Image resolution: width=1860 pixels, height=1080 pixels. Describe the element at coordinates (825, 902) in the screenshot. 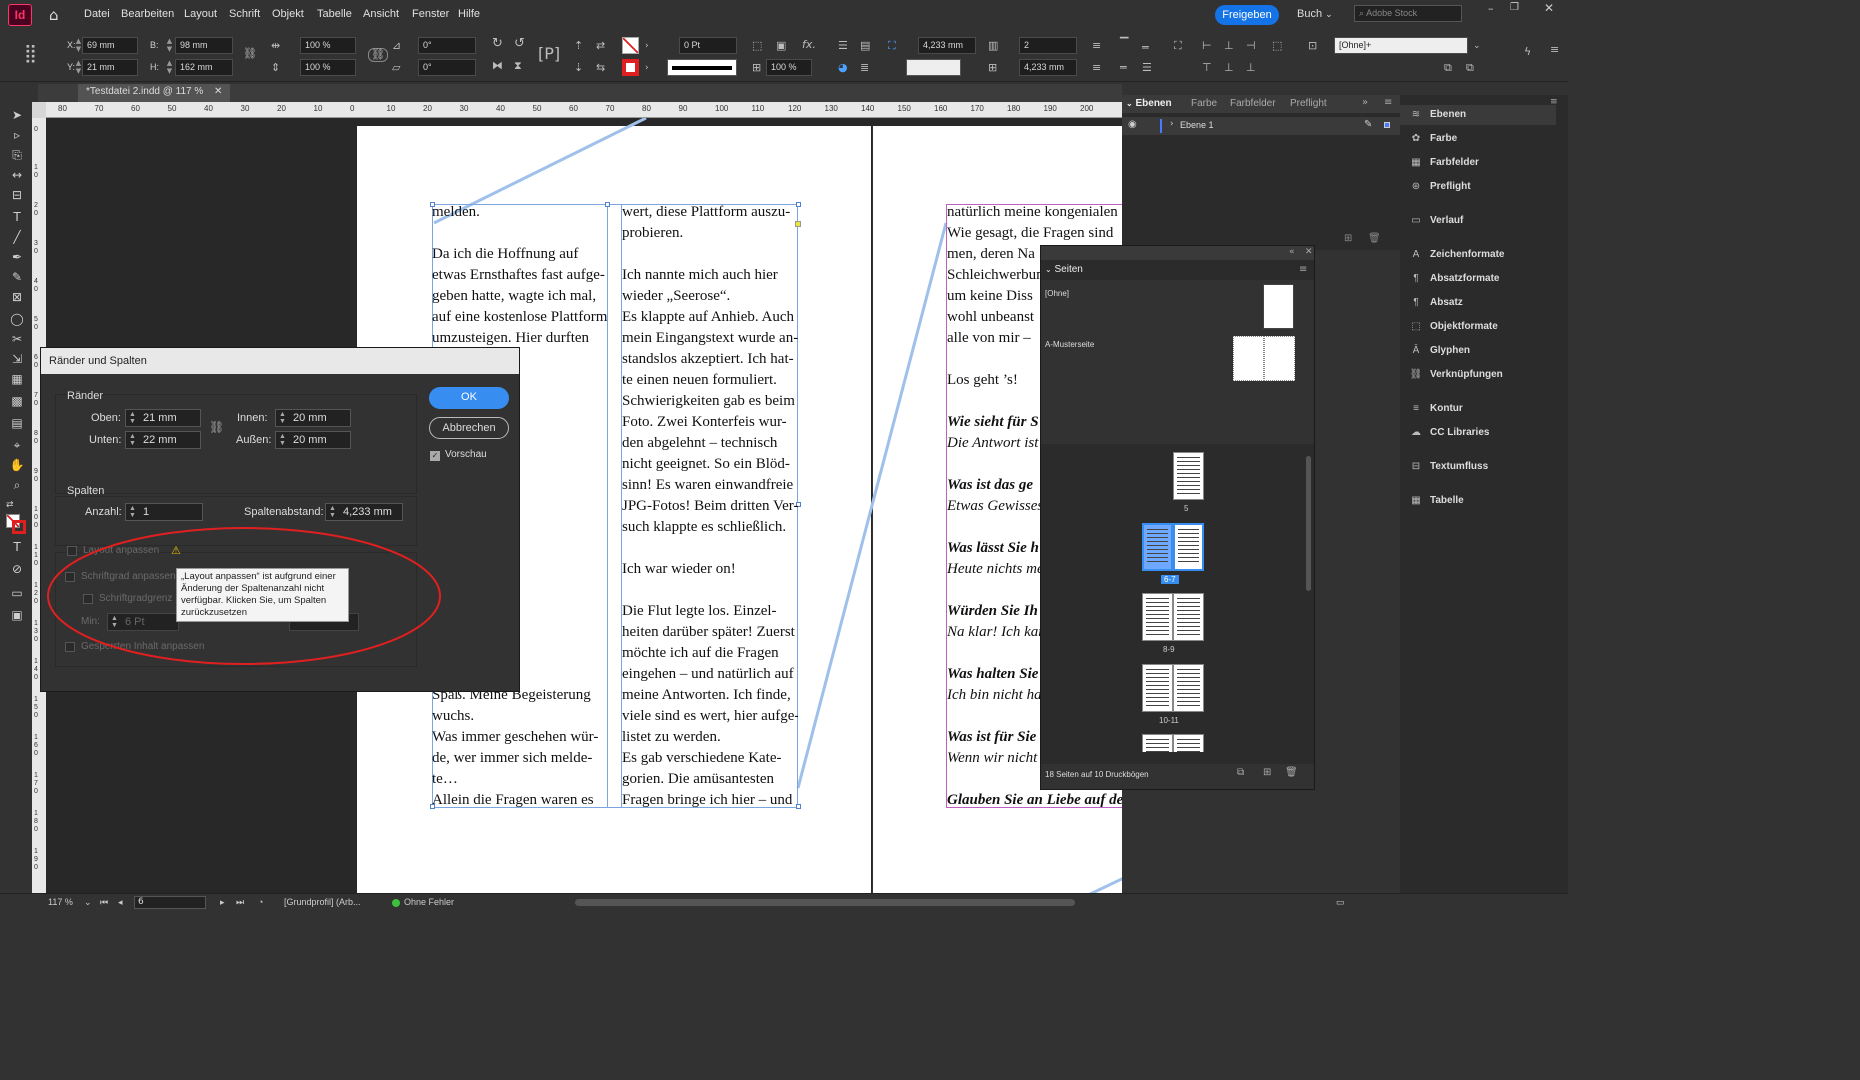

I see `horizontal-scrollbar` at that location.